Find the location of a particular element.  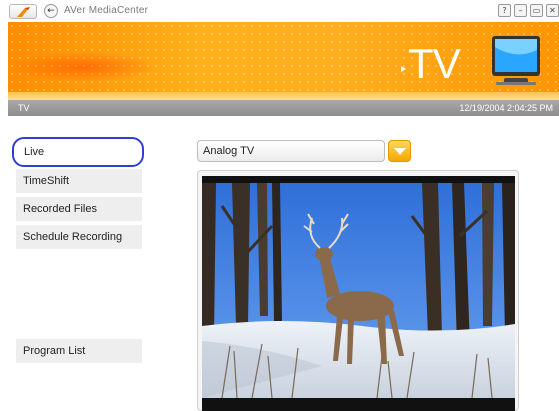

app-logo-icon is located at coordinates (23, 12).